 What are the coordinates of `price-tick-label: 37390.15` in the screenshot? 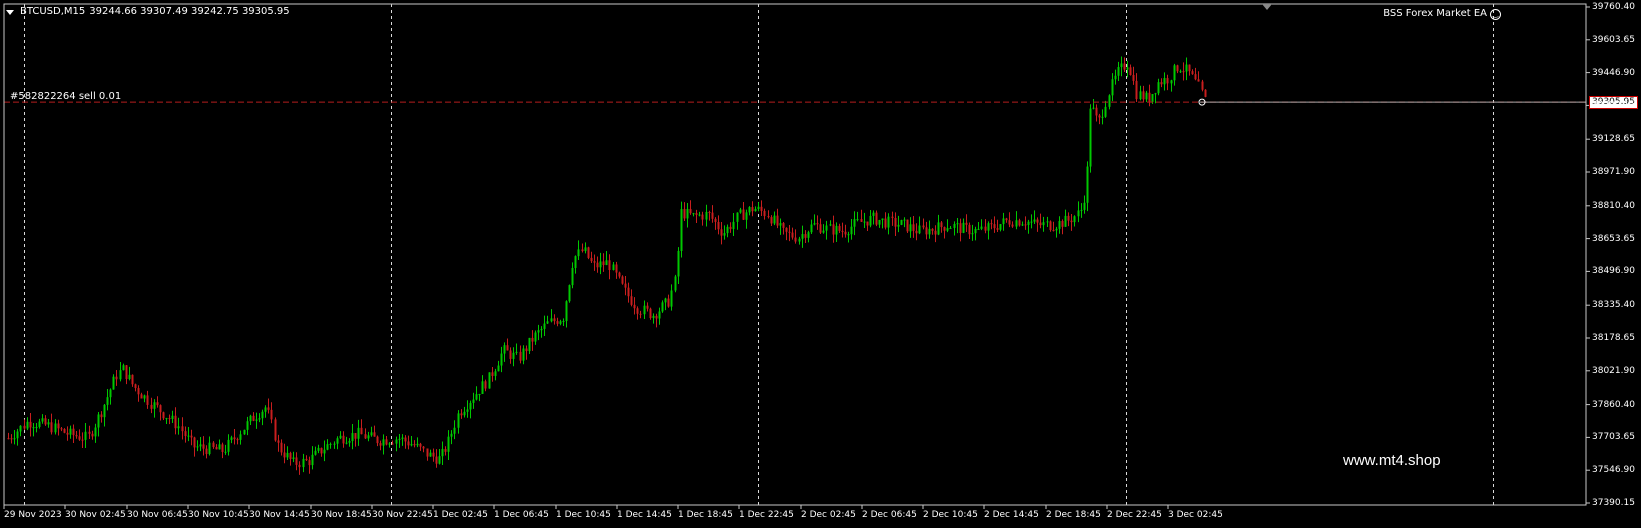 It's located at (1613, 503).